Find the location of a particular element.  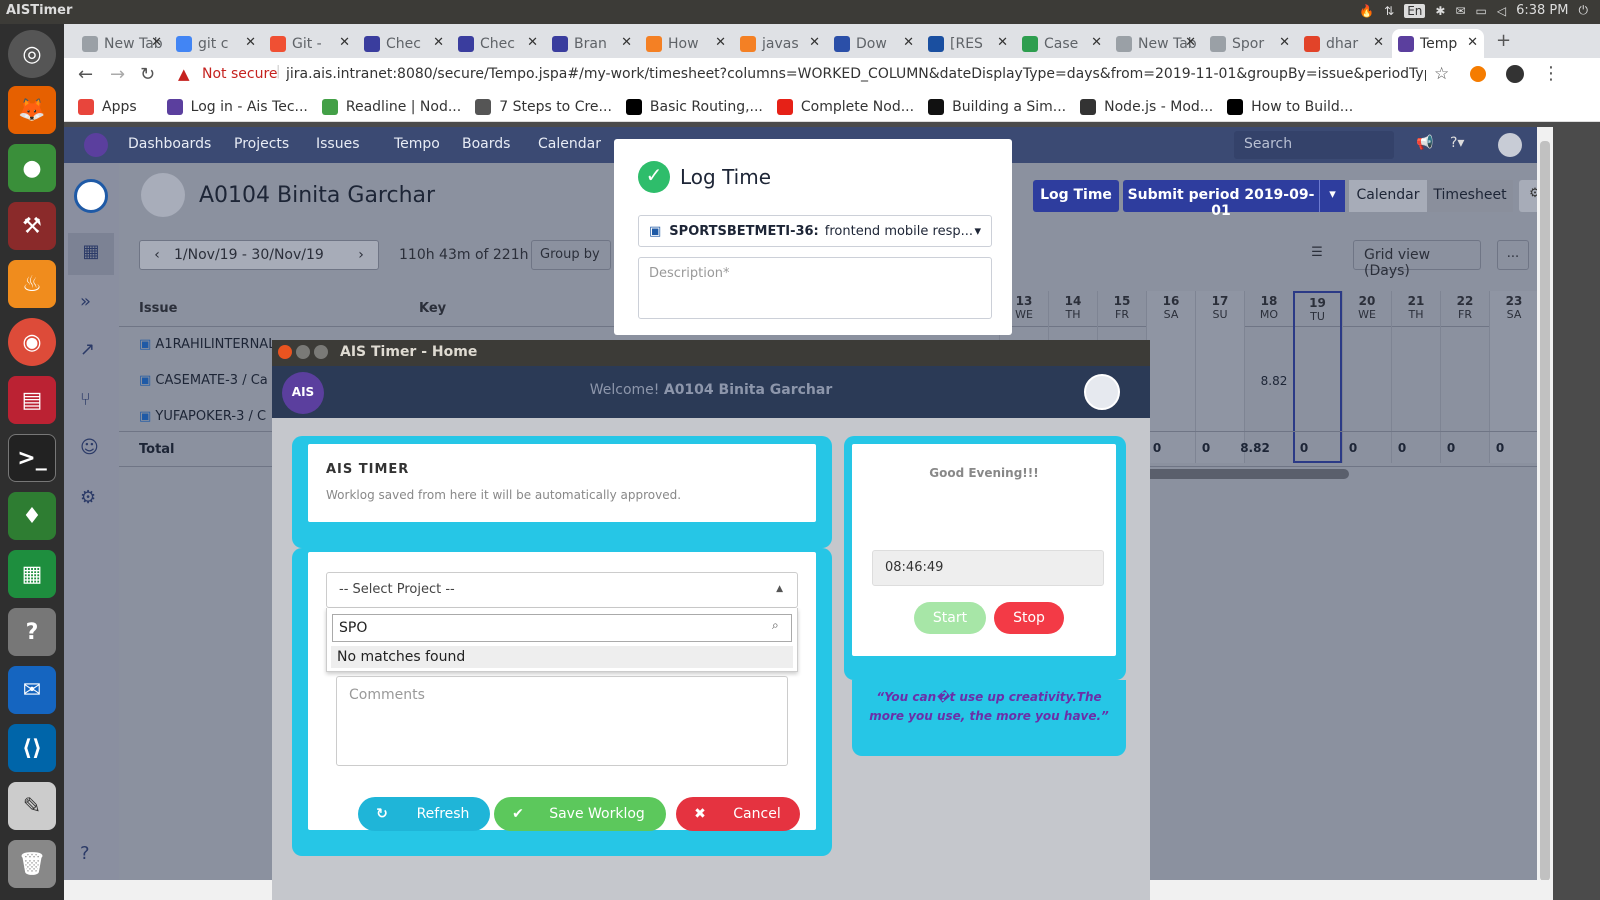

trash-icon: 🗑 is located at coordinates (32, 864).